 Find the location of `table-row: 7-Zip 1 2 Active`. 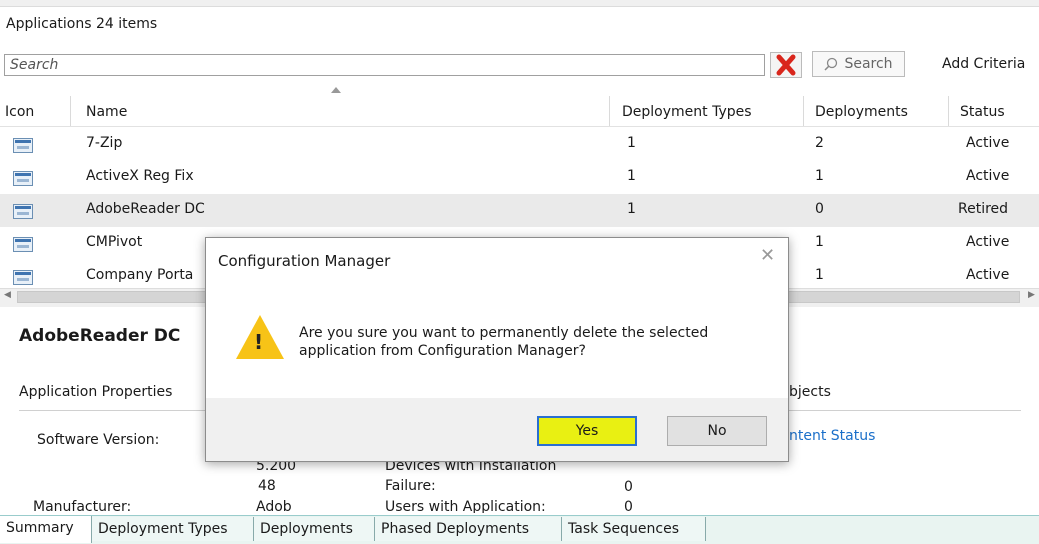

table-row: 7-Zip 1 2 Active is located at coordinates (519, 144).